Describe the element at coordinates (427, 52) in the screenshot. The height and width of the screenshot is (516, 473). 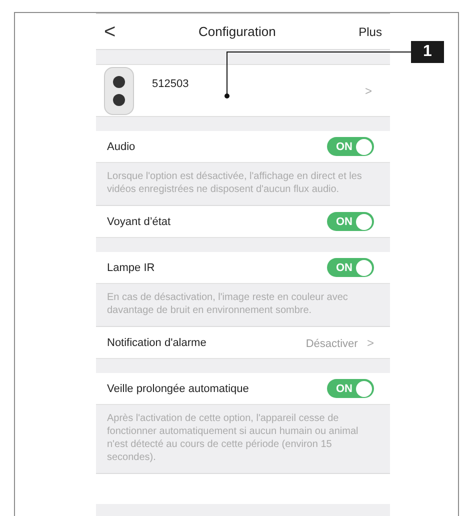
I see `callout-label: 1` at that location.